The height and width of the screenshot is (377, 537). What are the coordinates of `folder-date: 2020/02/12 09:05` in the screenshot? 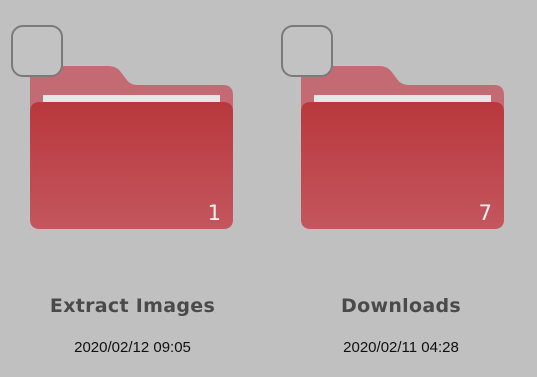 It's located at (132, 347).